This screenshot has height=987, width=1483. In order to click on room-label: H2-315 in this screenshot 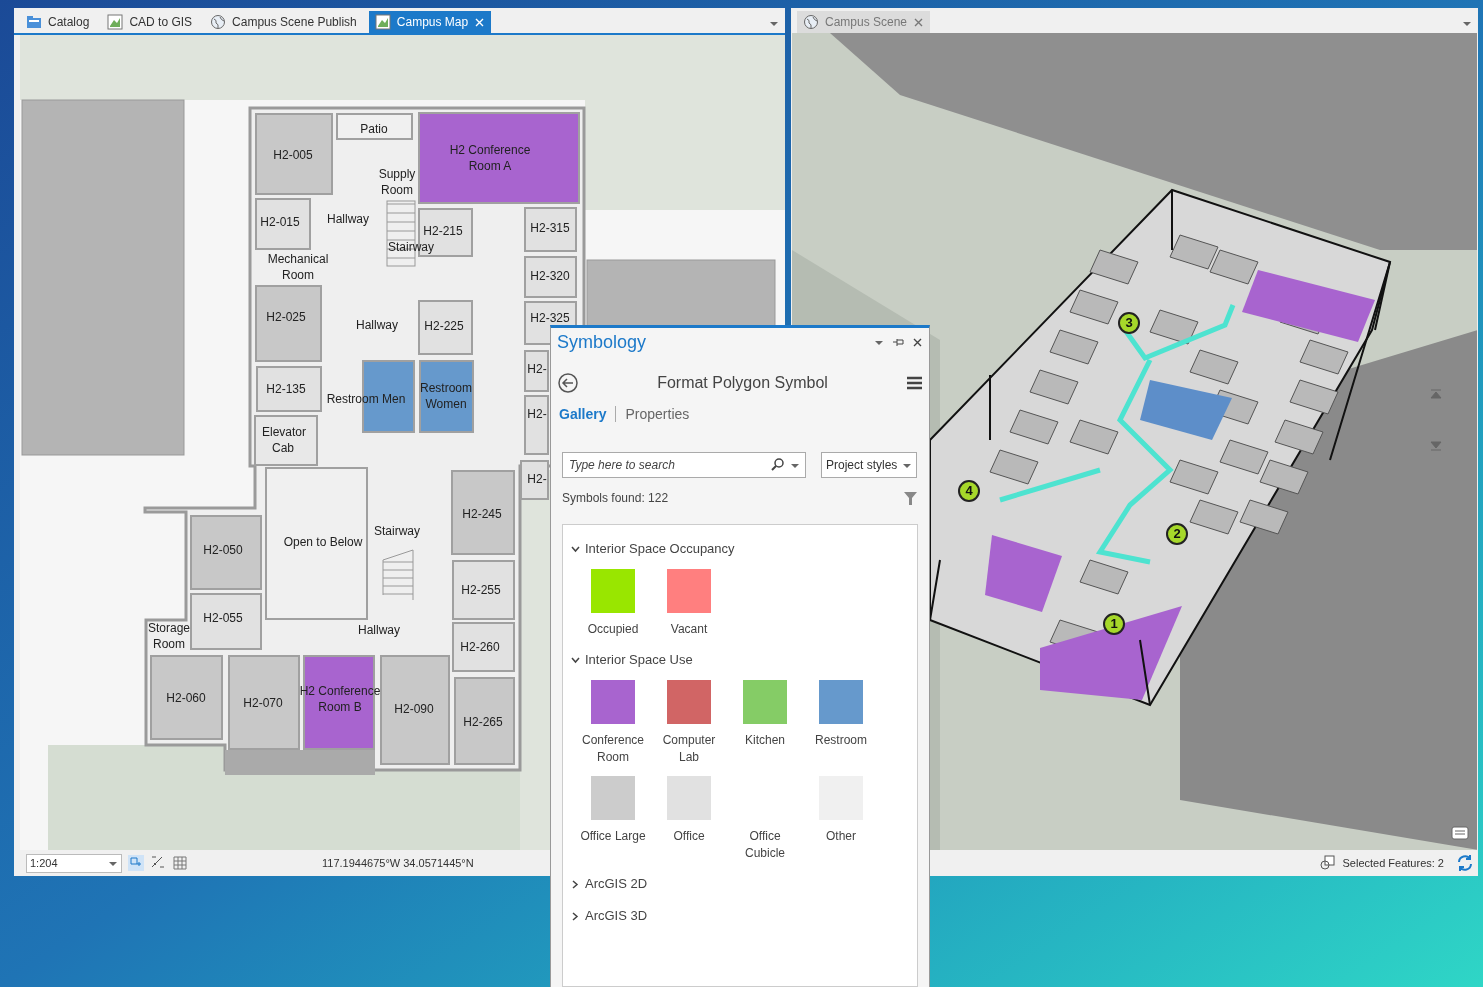, I will do `click(550, 228)`.